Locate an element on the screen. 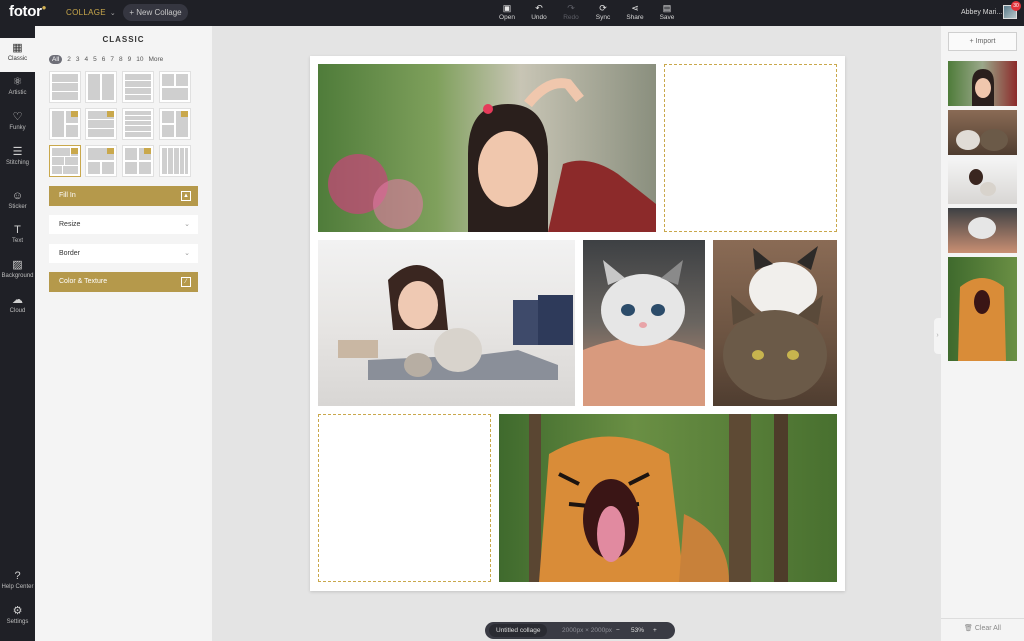  photo-slot-two-kittens is located at coordinates (775, 323).